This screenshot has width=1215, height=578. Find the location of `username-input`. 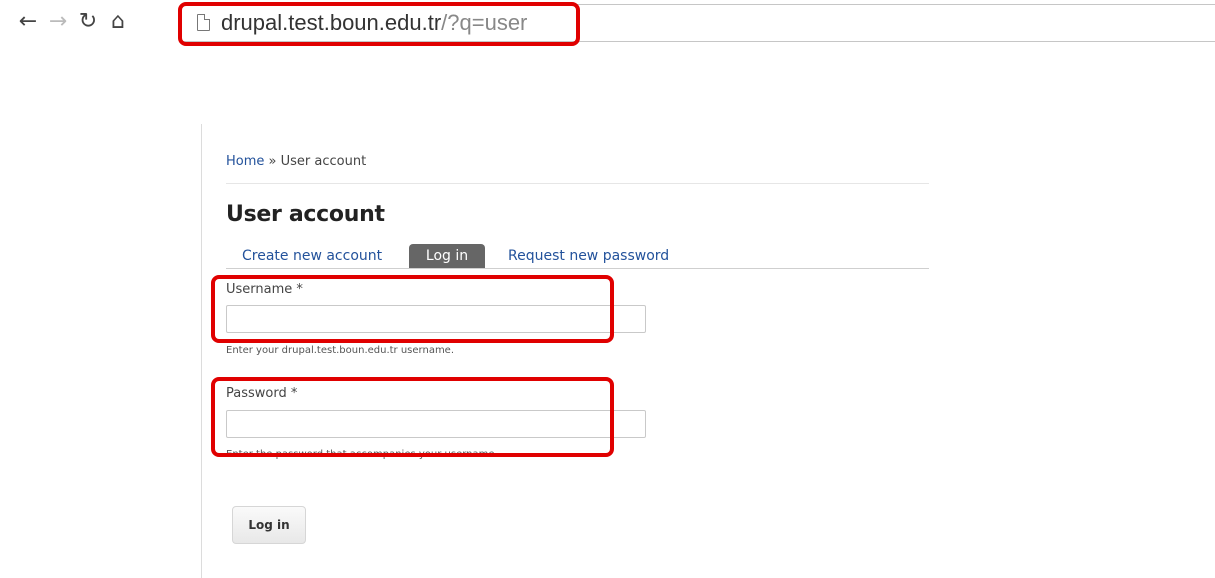

username-input is located at coordinates (436, 319).